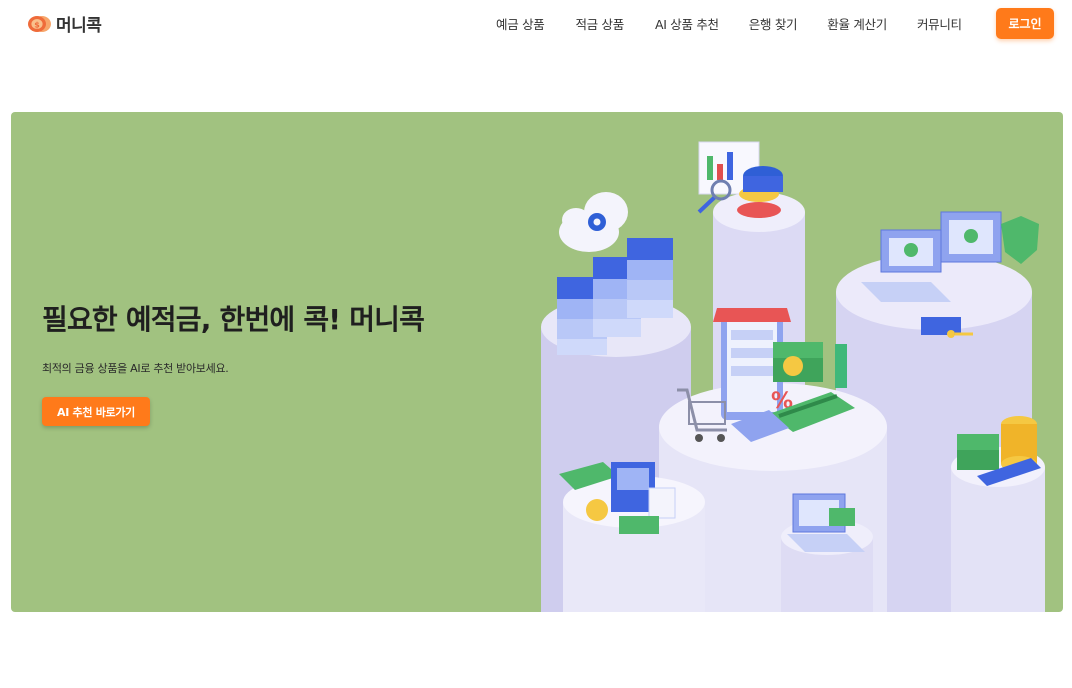 The height and width of the screenshot is (688, 1072). What do you see at coordinates (79, 26) in the screenshot?
I see `logo-text: 머니콕` at bounding box center [79, 26].